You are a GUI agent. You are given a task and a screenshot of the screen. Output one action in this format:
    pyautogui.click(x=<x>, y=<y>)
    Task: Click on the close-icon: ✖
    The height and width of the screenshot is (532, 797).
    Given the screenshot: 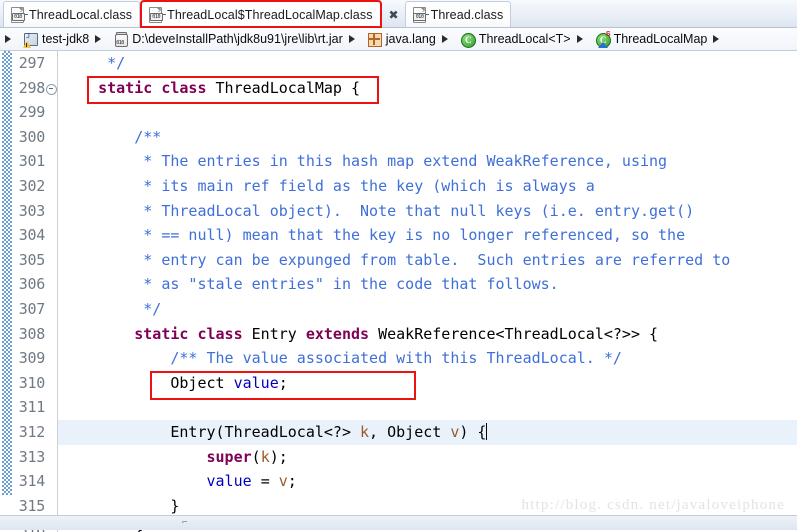 What is the action you would take?
    pyautogui.click(x=393, y=14)
    